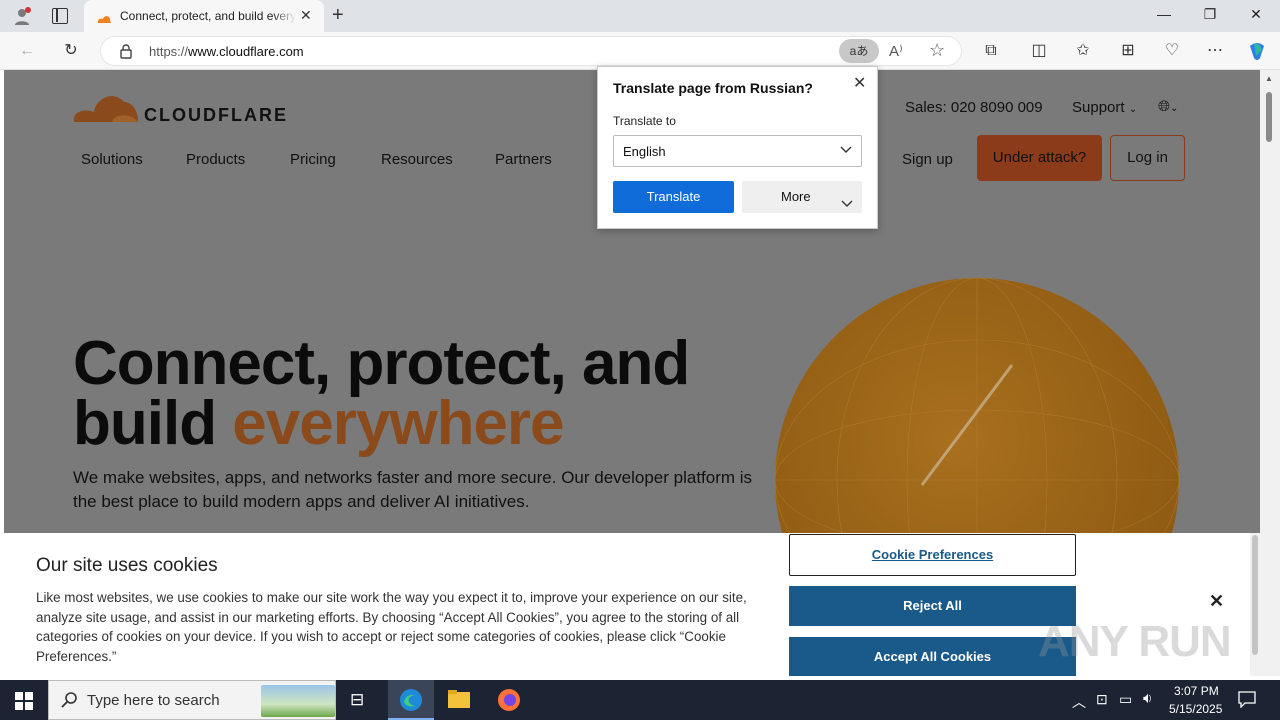 The width and height of the screenshot is (1280, 720). I want to click on cookie-scrollbar, so click(1255, 604).